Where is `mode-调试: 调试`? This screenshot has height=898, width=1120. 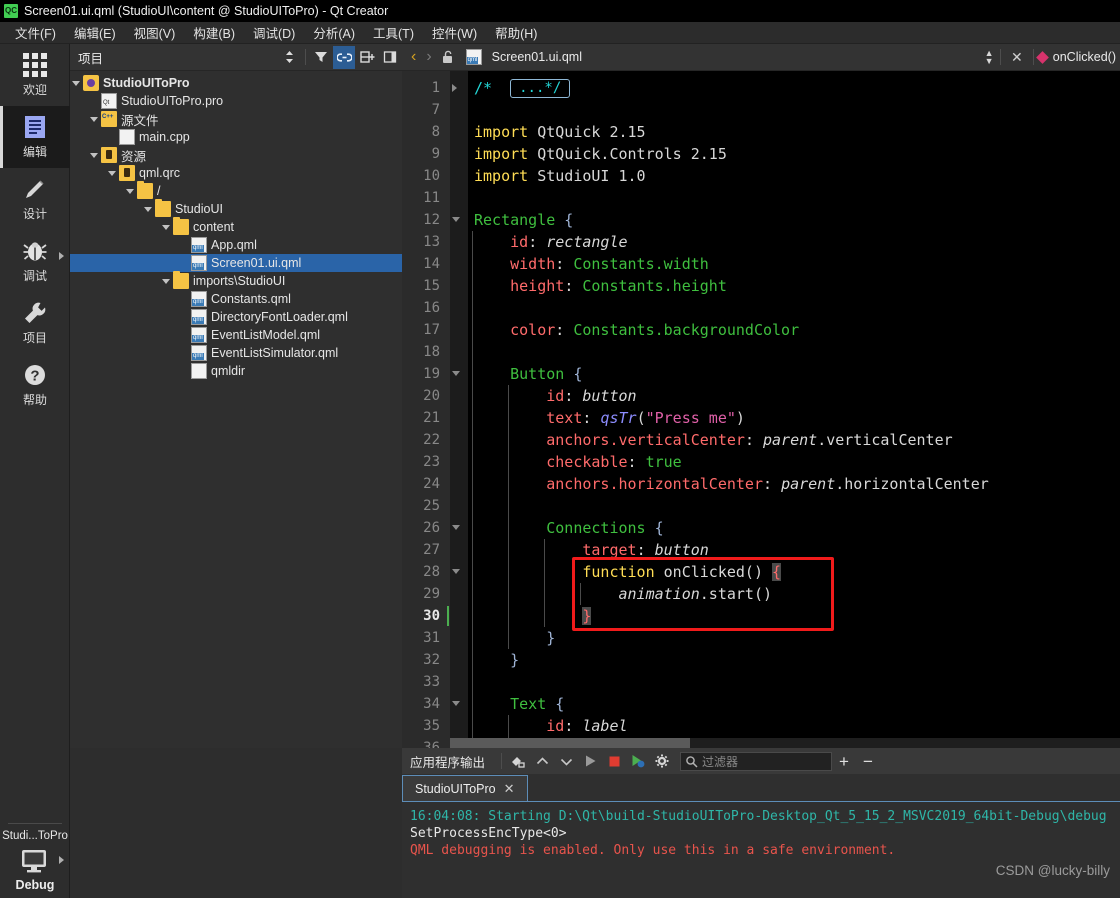
mode-调试: 调试 is located at coordinates (35, 261).